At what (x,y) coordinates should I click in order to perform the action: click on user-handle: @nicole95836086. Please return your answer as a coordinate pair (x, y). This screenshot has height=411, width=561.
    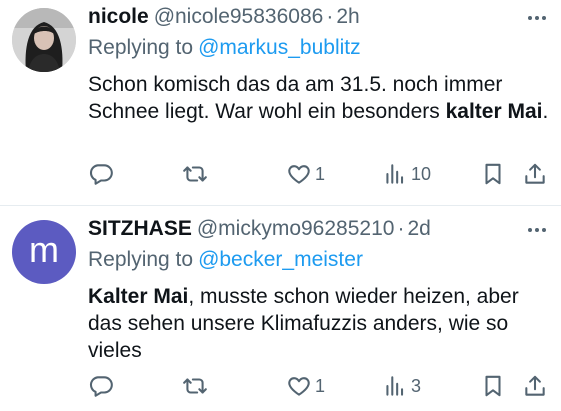
    Looking at the image, I should click on (239, 17).